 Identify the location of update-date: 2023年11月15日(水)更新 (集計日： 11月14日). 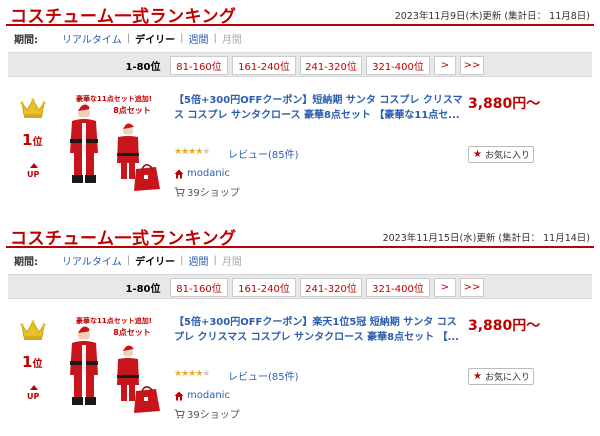
(486, 238).